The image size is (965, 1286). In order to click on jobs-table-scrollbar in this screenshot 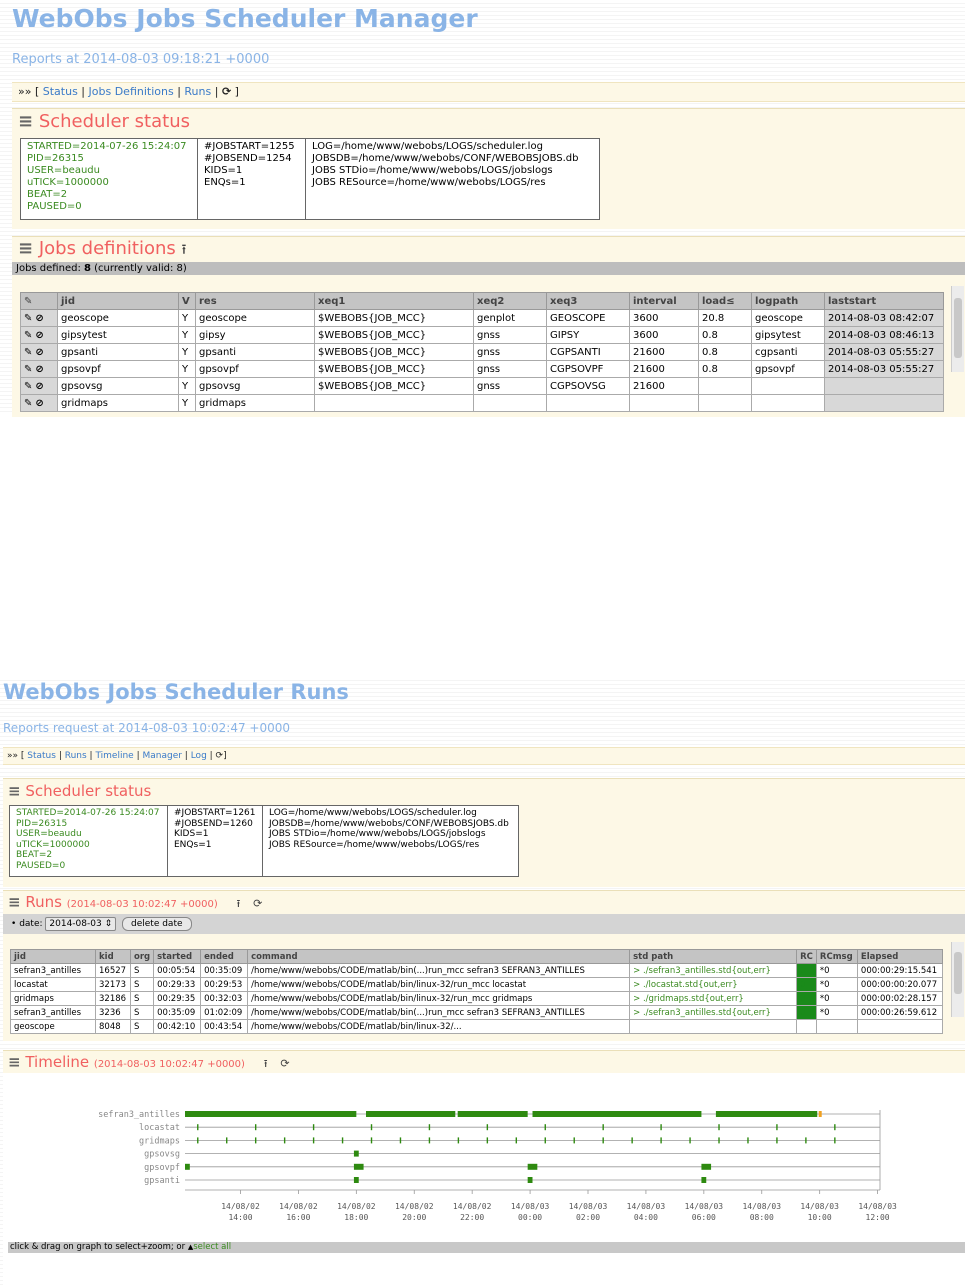, I will do `click(957, 329)`.